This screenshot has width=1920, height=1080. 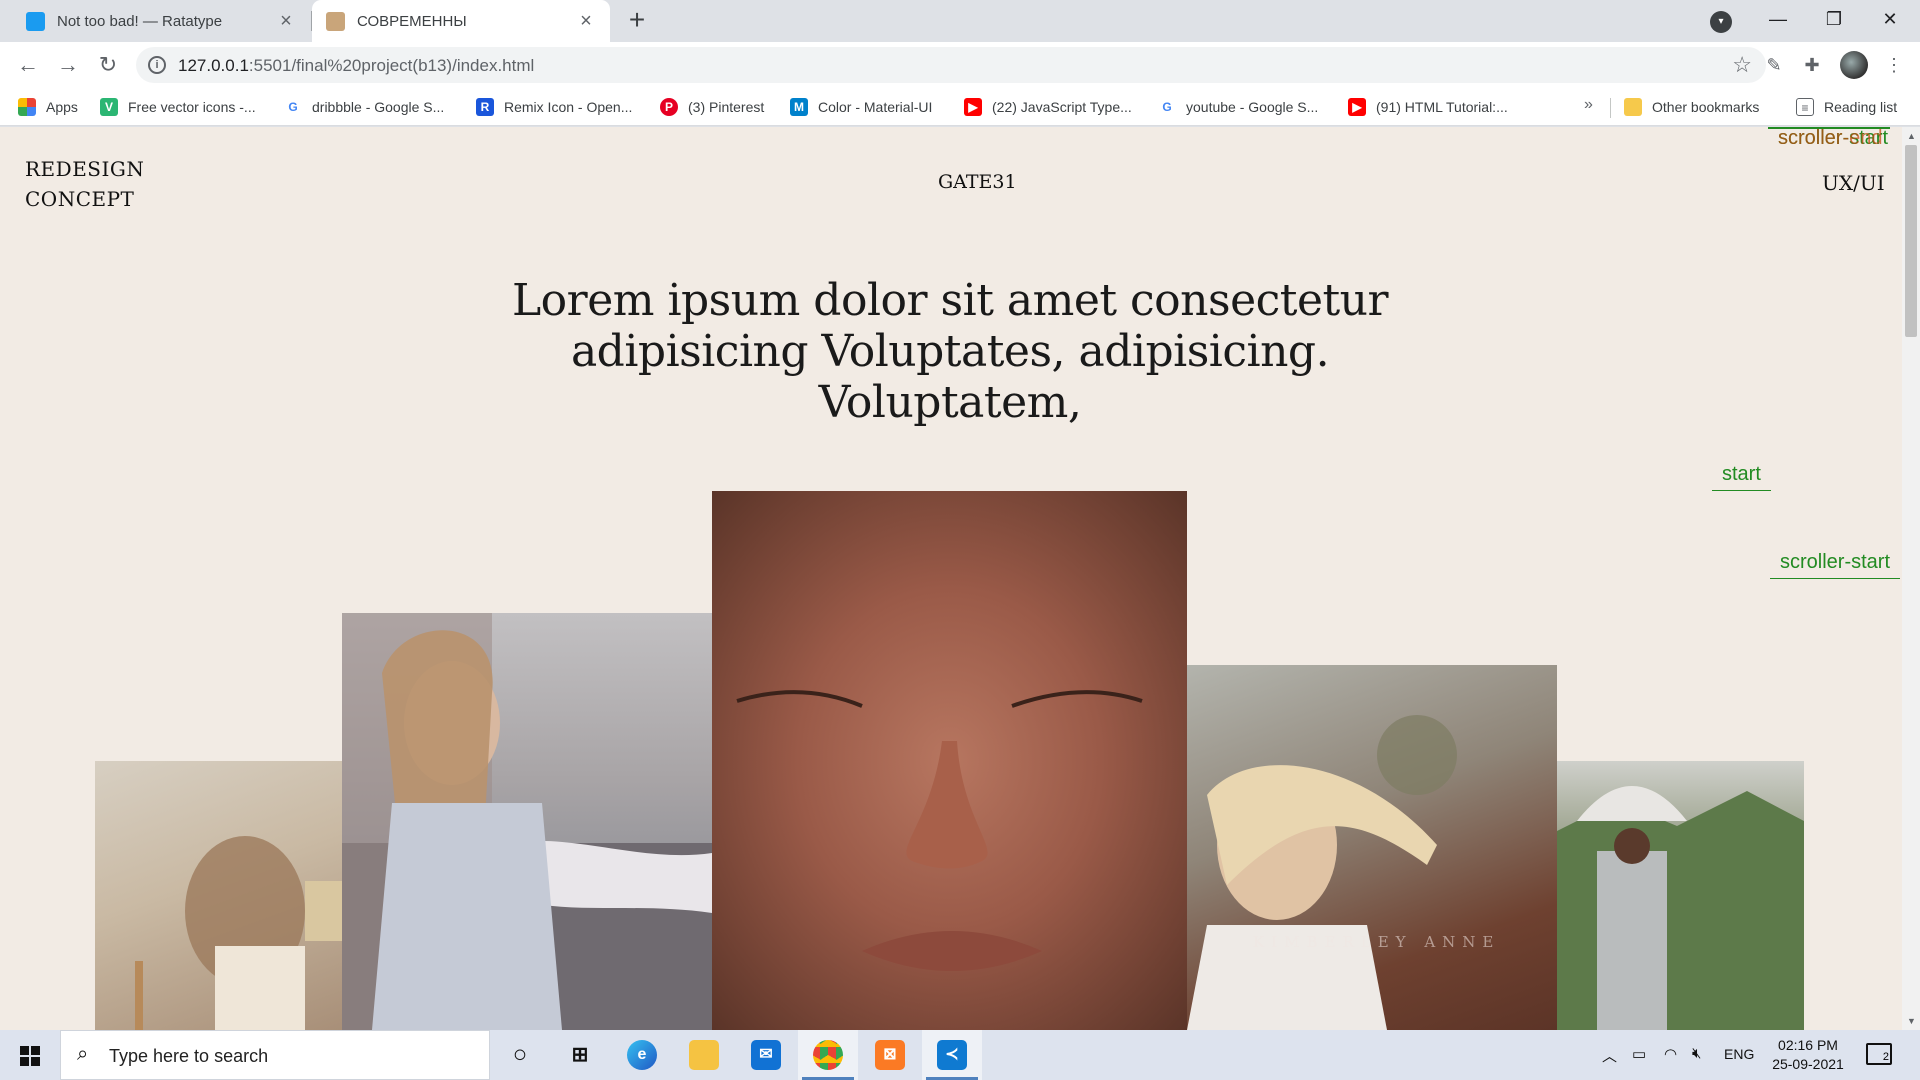 What do you see at coordinates (1609, 1055) in the screenshot?
I see `show-hidden-icons-chevron: ︿` at bounding box center [1609, 1055].